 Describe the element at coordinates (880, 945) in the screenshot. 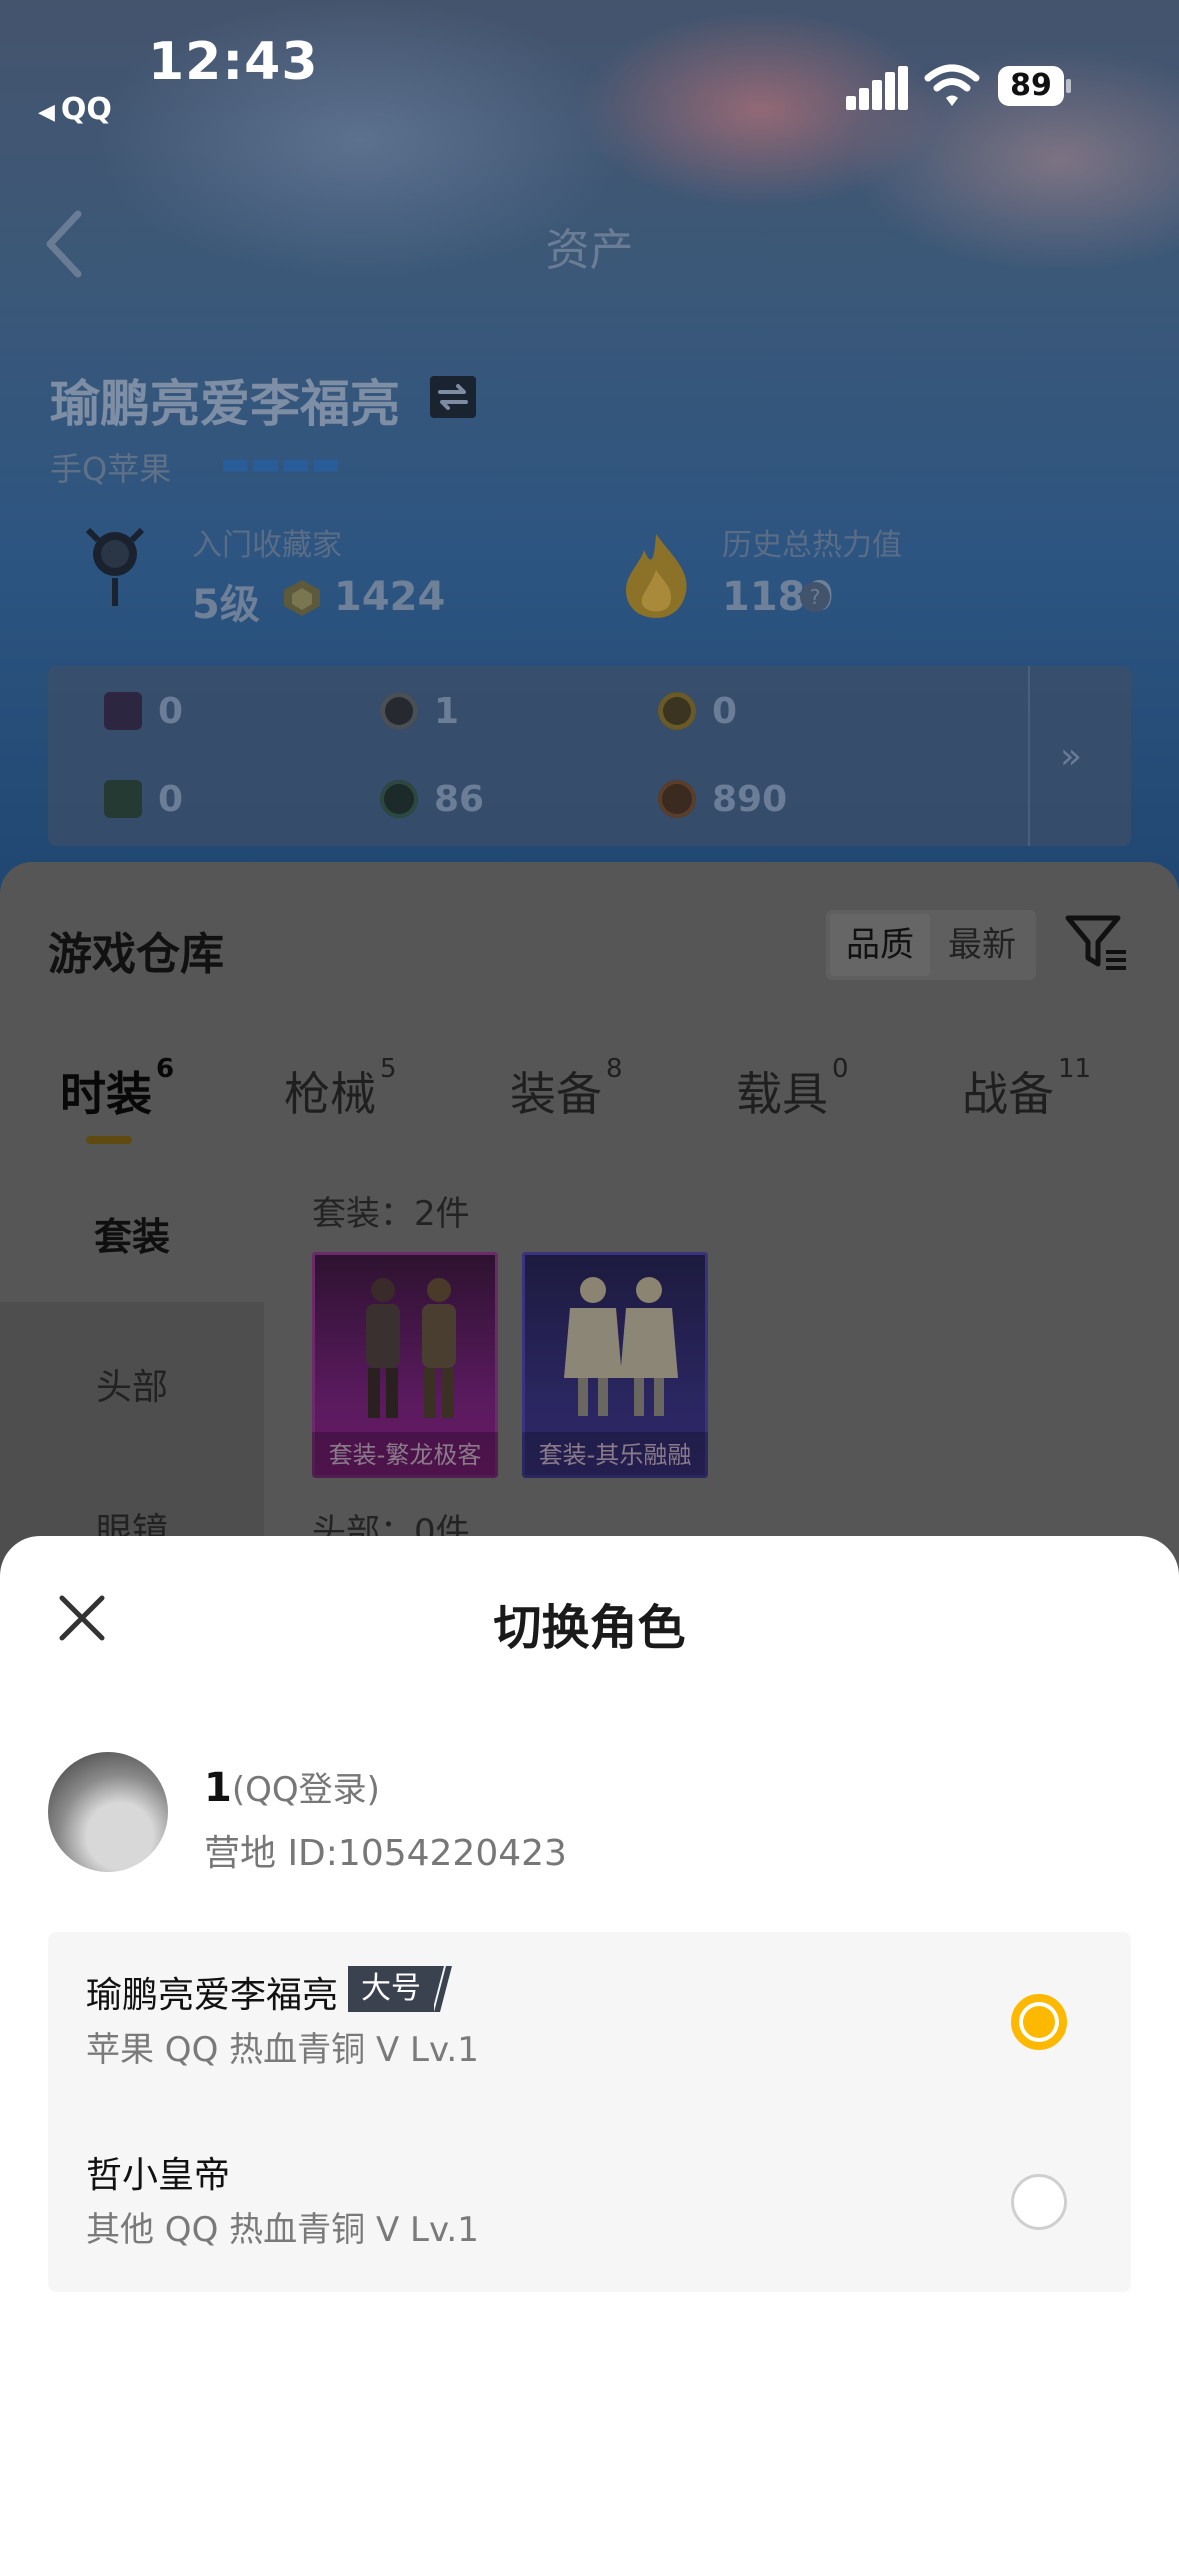

I see `sort-quality-button: 品质` at that location.